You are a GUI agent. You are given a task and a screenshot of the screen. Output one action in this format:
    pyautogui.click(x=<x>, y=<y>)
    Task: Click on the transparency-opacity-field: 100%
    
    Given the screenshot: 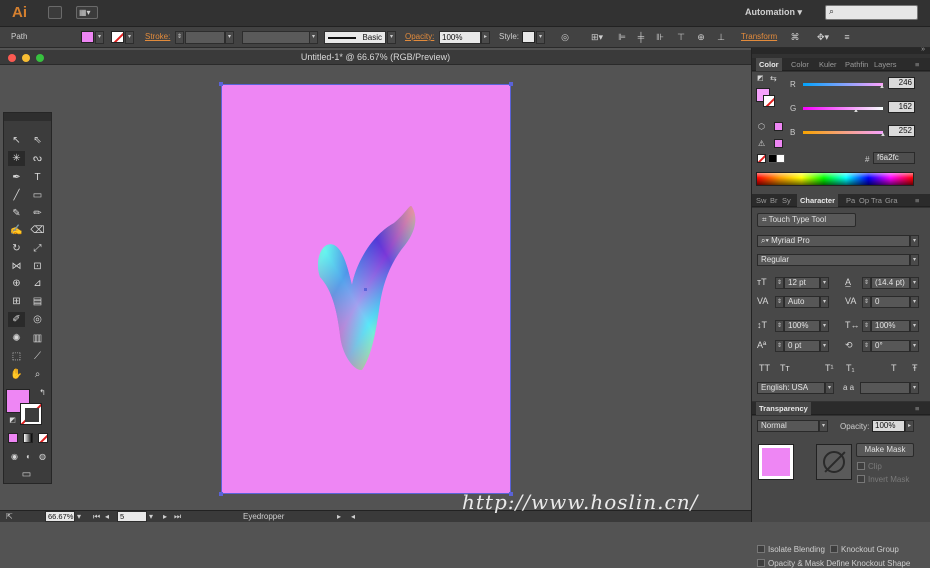 What is the action you would take?
    pyautogui.click(x=888, y=426)
    